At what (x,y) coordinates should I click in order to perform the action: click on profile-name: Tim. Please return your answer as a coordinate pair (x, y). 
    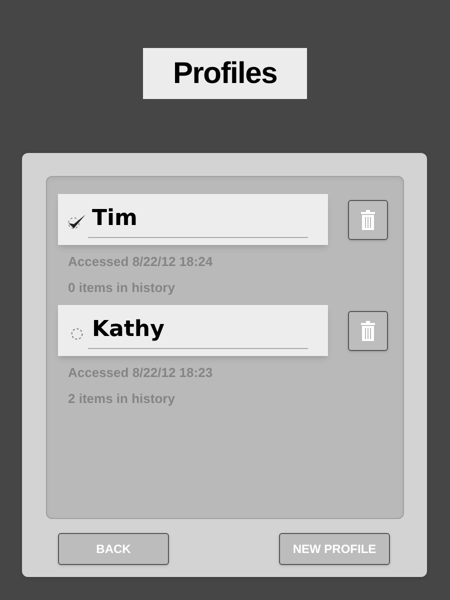
    Looking at the image, I should click on (115, 219).